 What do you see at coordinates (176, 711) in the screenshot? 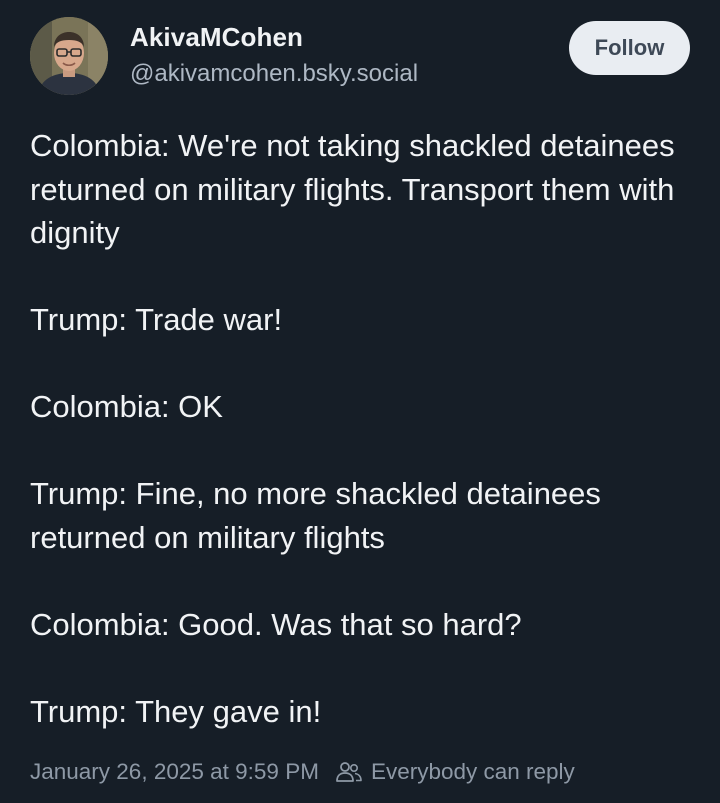
I see `post-paragraph: Trump: They gave in!` at bounding box center [176, 711].